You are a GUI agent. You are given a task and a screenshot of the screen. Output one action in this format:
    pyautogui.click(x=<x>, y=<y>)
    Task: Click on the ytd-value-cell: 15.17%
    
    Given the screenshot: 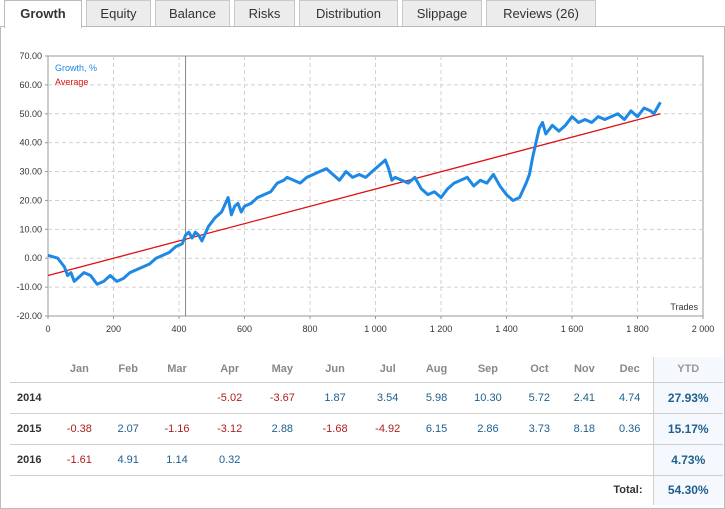 What is the action you would take?
    pyautogui.click(x=687, y=429)
    